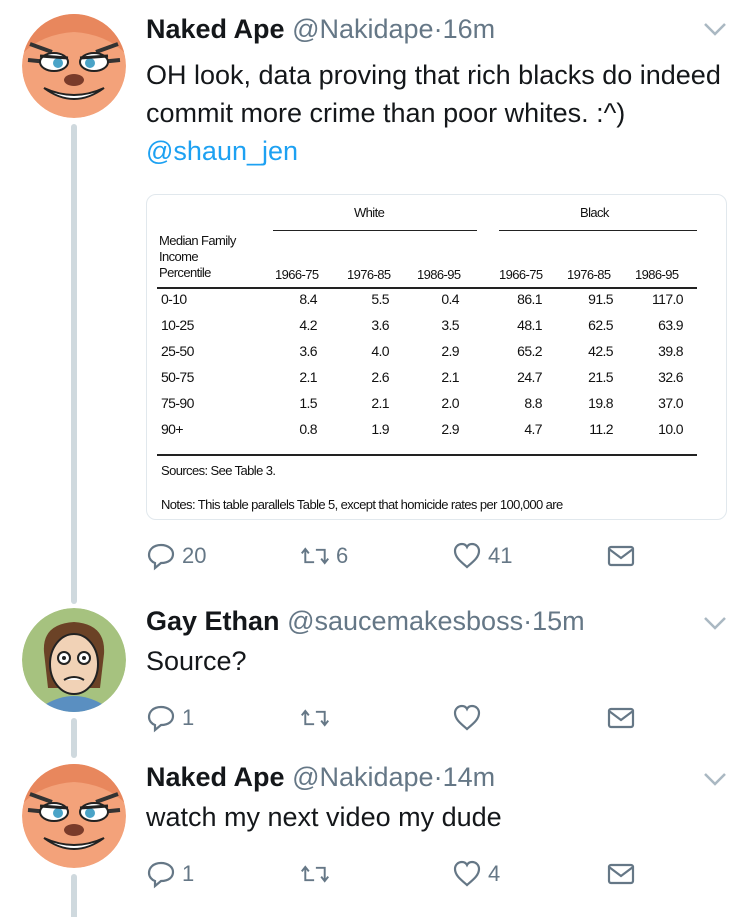 This screenshot has width=749, height=917. I want to click on tweet-actions: 1, so click(396, 720).